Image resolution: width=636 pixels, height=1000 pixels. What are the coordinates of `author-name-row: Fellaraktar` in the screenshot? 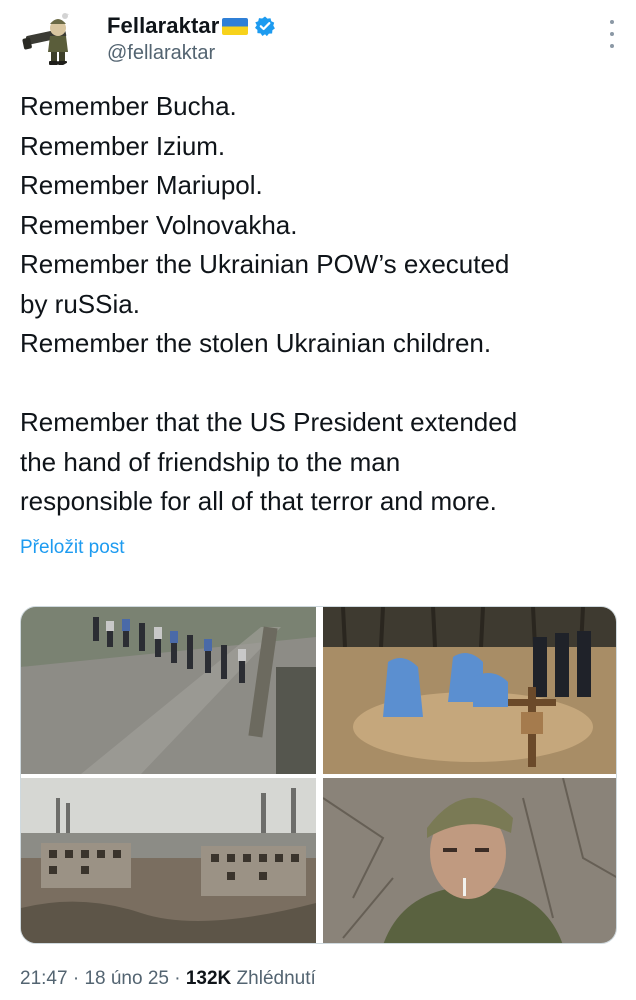 It's located at (191, 26).